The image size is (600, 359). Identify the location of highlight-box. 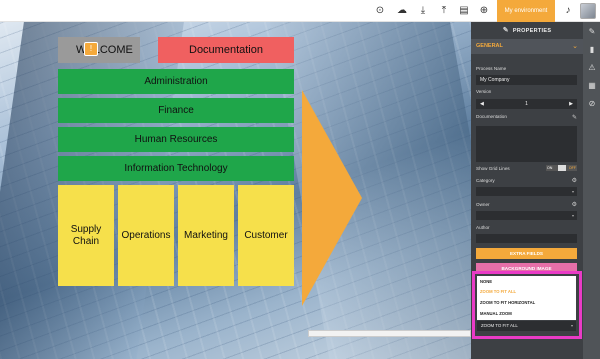
(527, 305).